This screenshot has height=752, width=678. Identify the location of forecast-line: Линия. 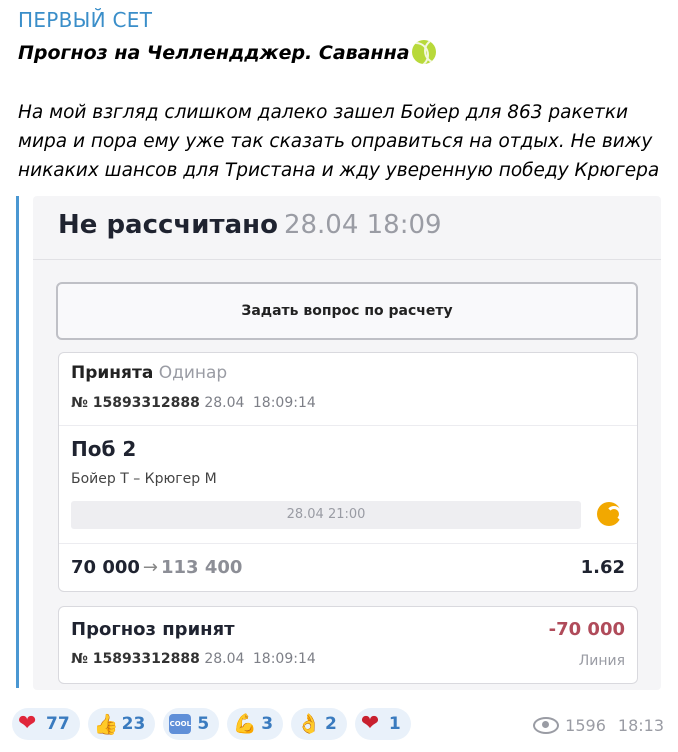
(601, 661).